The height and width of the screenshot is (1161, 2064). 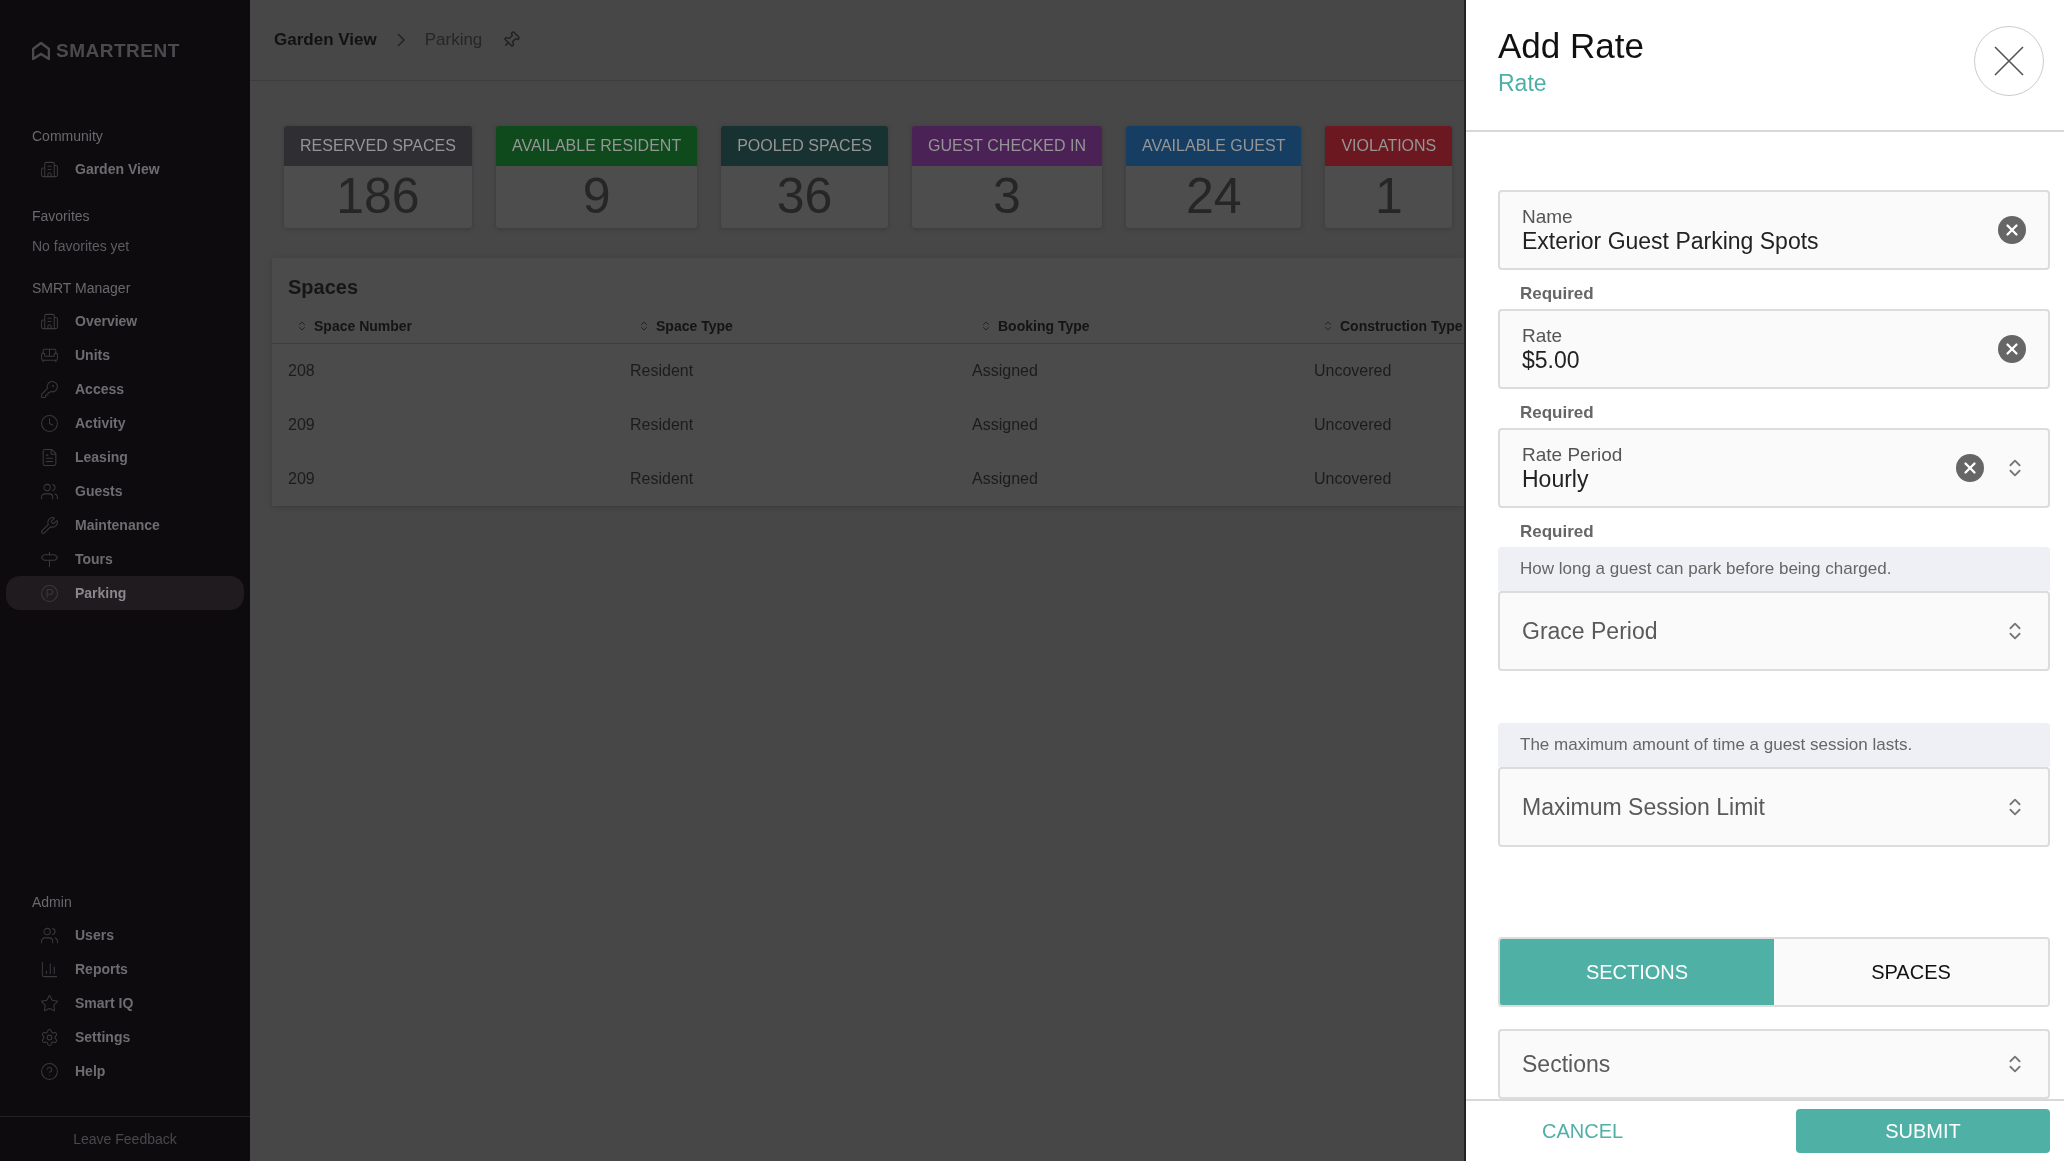 What do you see at coordinates (801, 326) in the screenshot?
I see `column-header: Space Type` at bounding box center [801, 326].